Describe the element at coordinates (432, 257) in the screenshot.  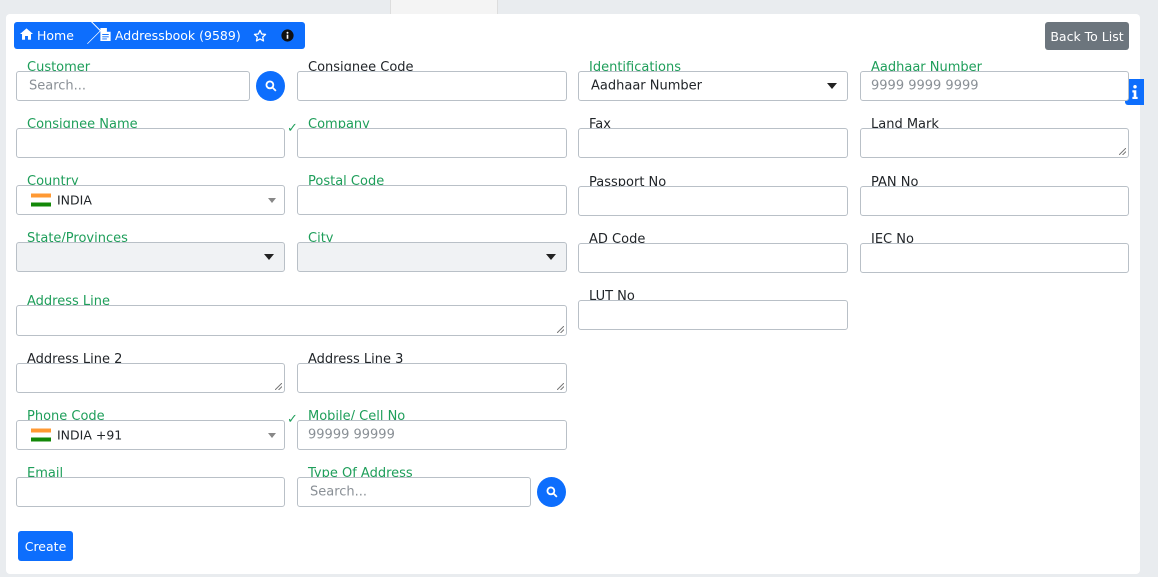
I see `city-select` at that location.